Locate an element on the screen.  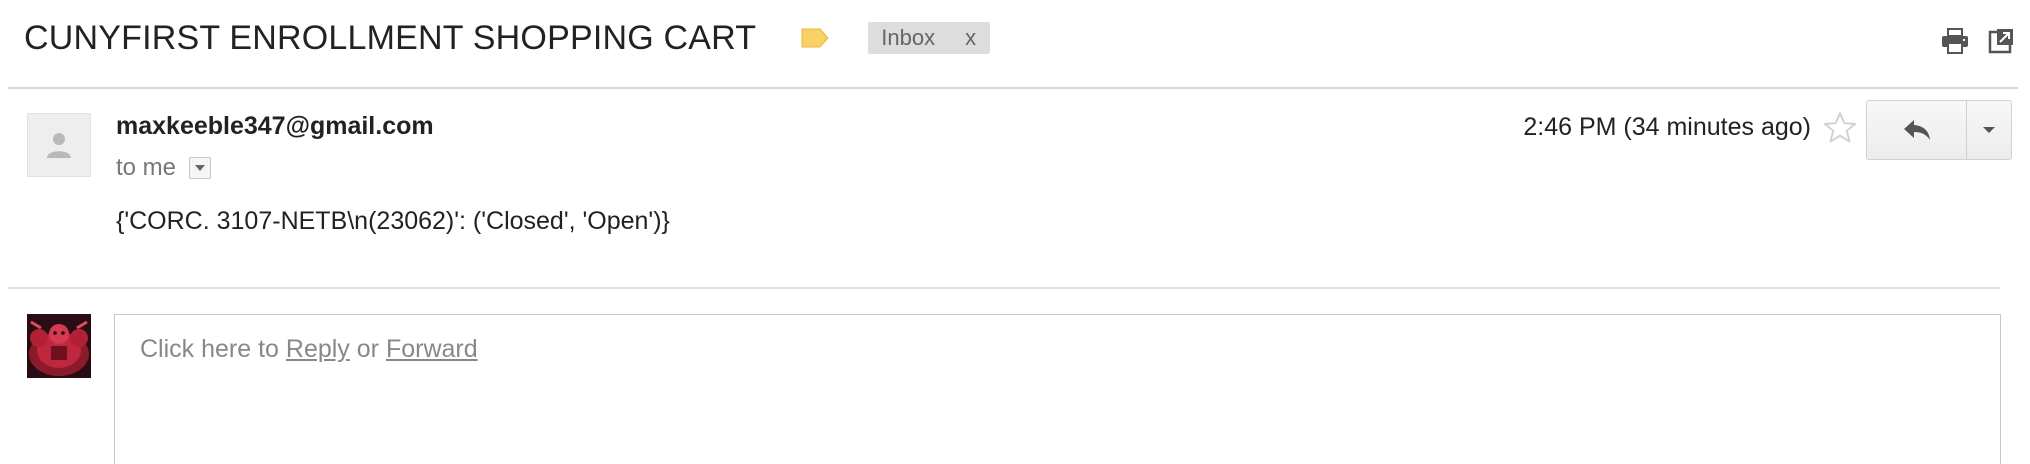
reply-icon is located at coordinates (1916, 130).